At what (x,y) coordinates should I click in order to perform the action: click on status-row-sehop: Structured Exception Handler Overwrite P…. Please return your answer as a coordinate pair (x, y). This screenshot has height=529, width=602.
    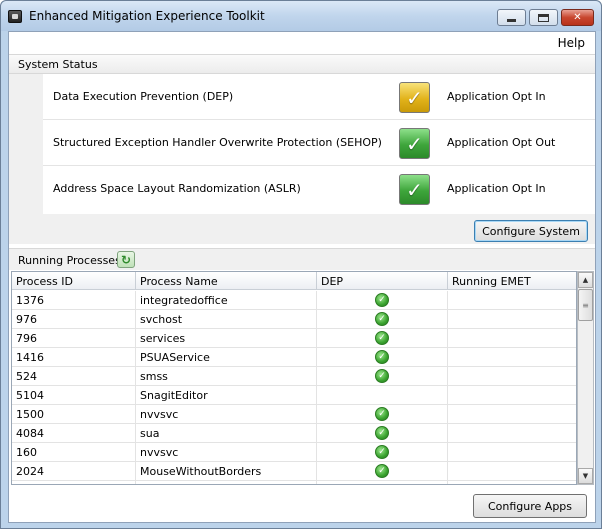
    Looking at the image, I should click on (319, 143).